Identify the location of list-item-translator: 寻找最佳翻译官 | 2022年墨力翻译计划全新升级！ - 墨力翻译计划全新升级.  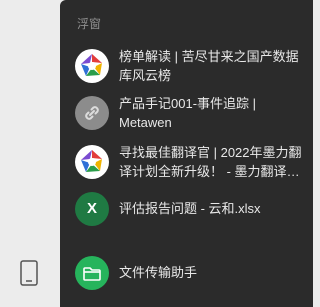
(186, 162).